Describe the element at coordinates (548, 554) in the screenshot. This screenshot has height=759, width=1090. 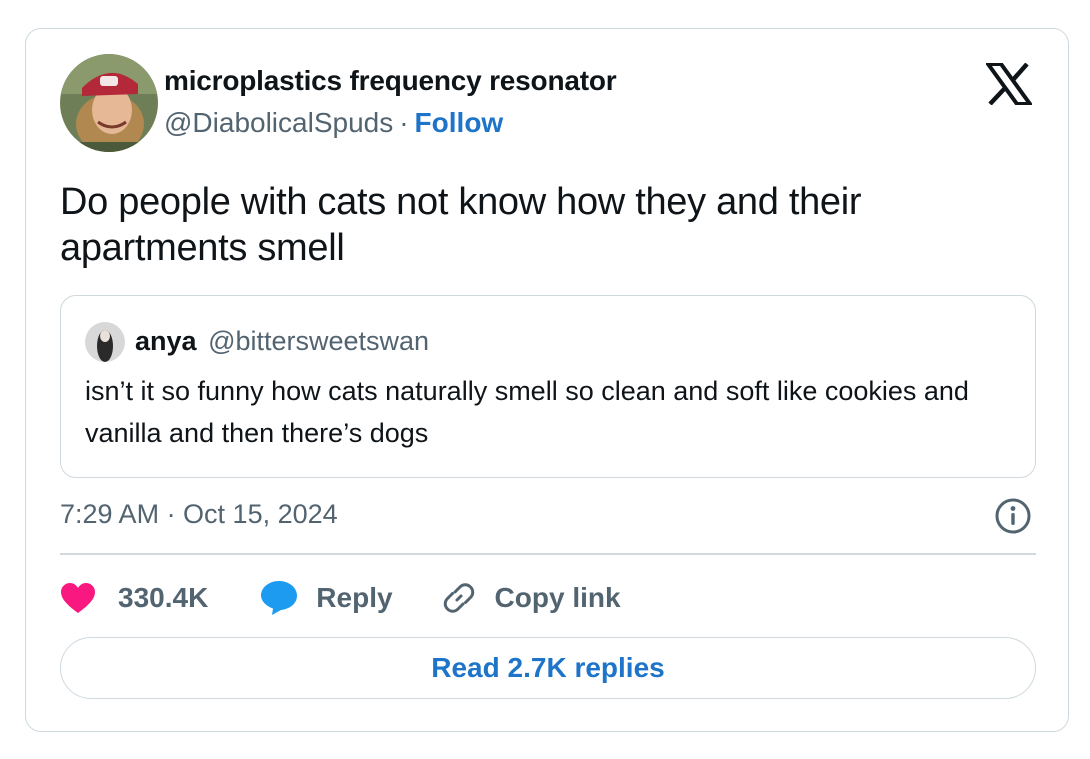
I see `divider` at that location.